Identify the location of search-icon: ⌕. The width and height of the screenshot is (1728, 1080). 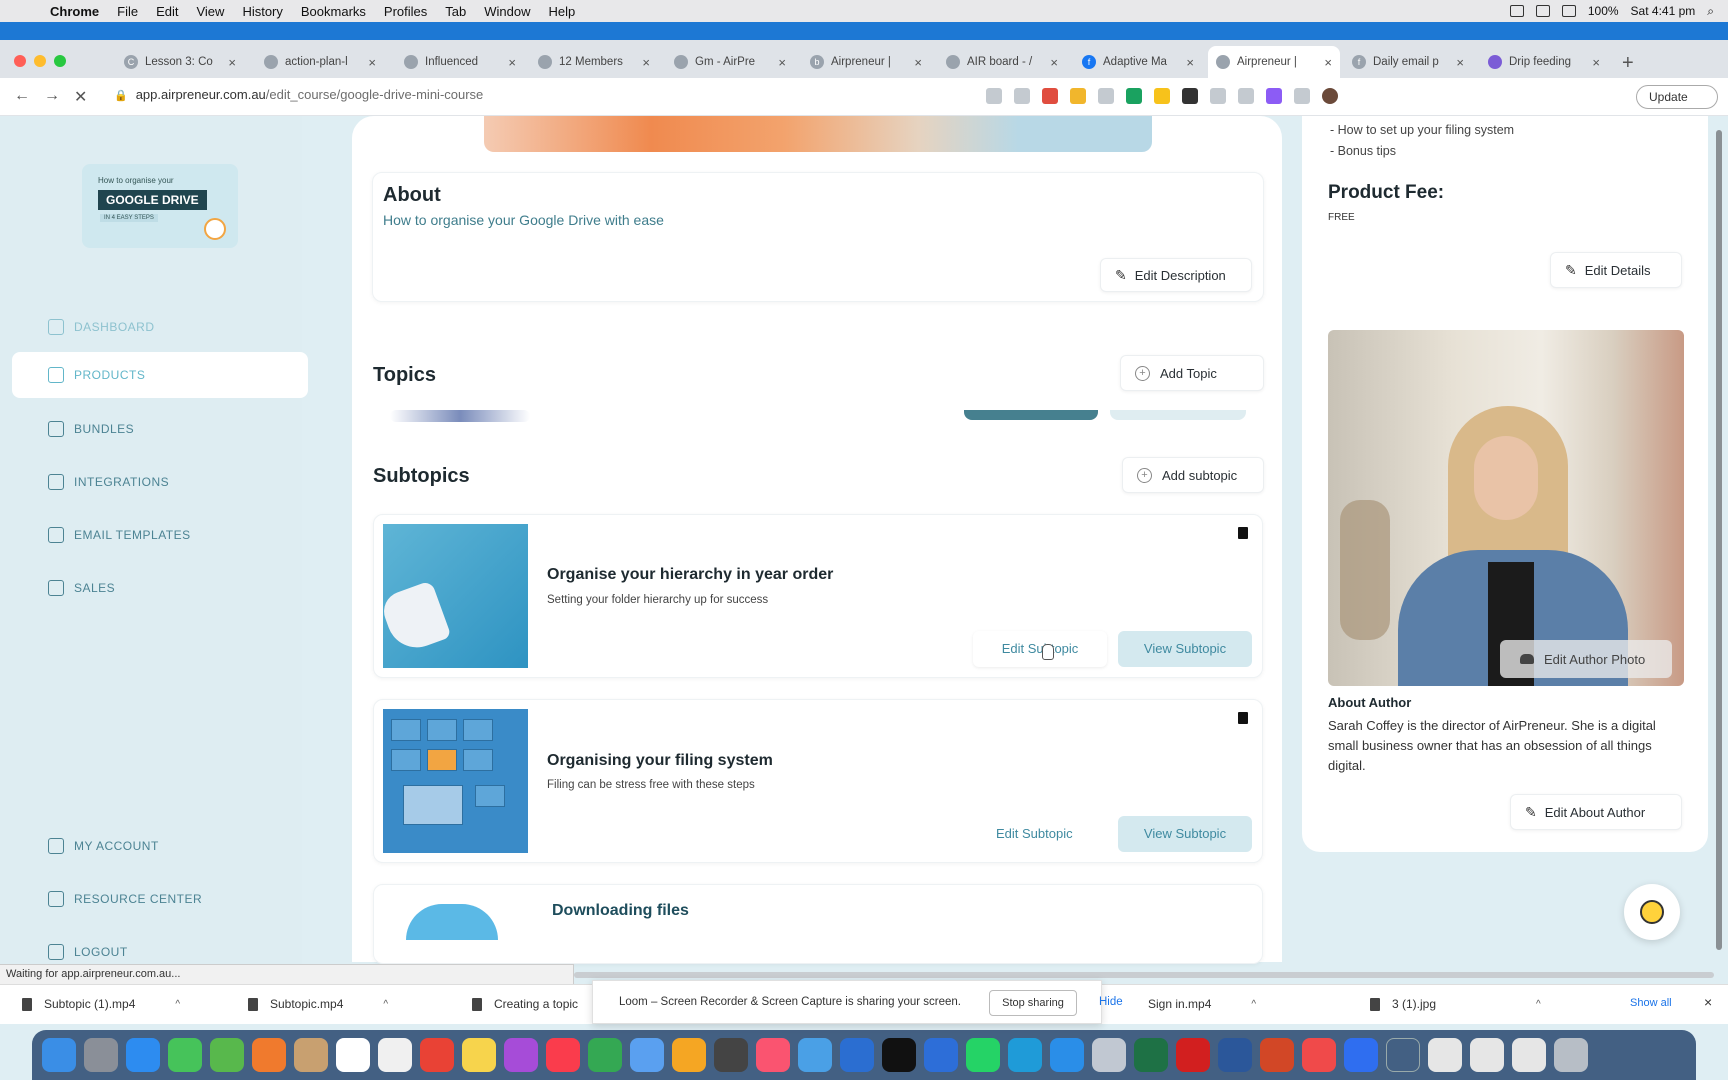
(1710, 11).